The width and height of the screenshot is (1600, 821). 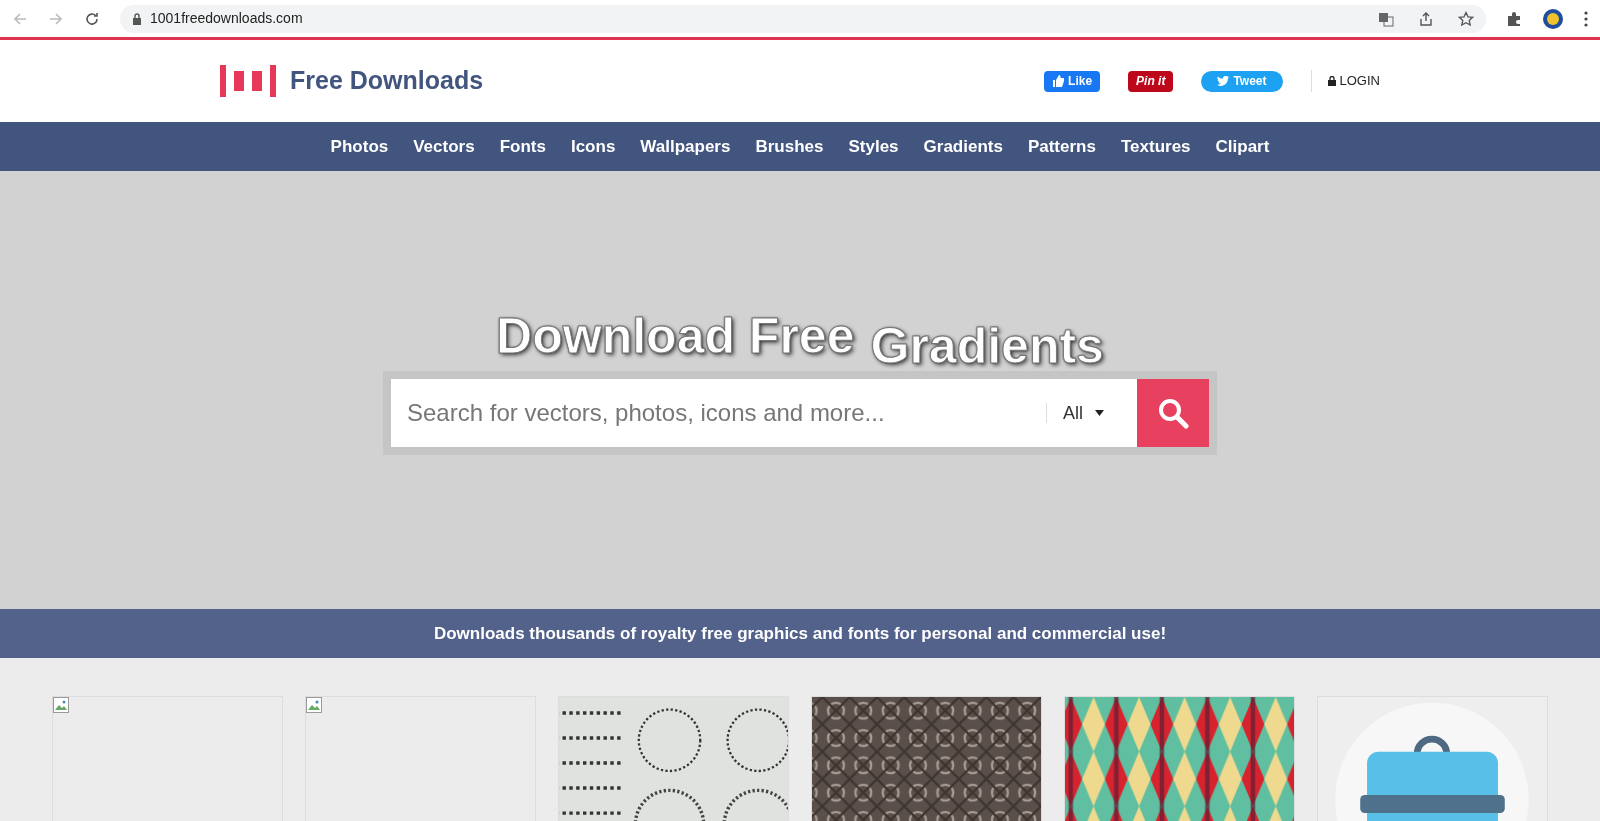 What do you see at coordinates (249, 81) in the screenshot?
I see `logo-icon` at bounding box center [249, 81].